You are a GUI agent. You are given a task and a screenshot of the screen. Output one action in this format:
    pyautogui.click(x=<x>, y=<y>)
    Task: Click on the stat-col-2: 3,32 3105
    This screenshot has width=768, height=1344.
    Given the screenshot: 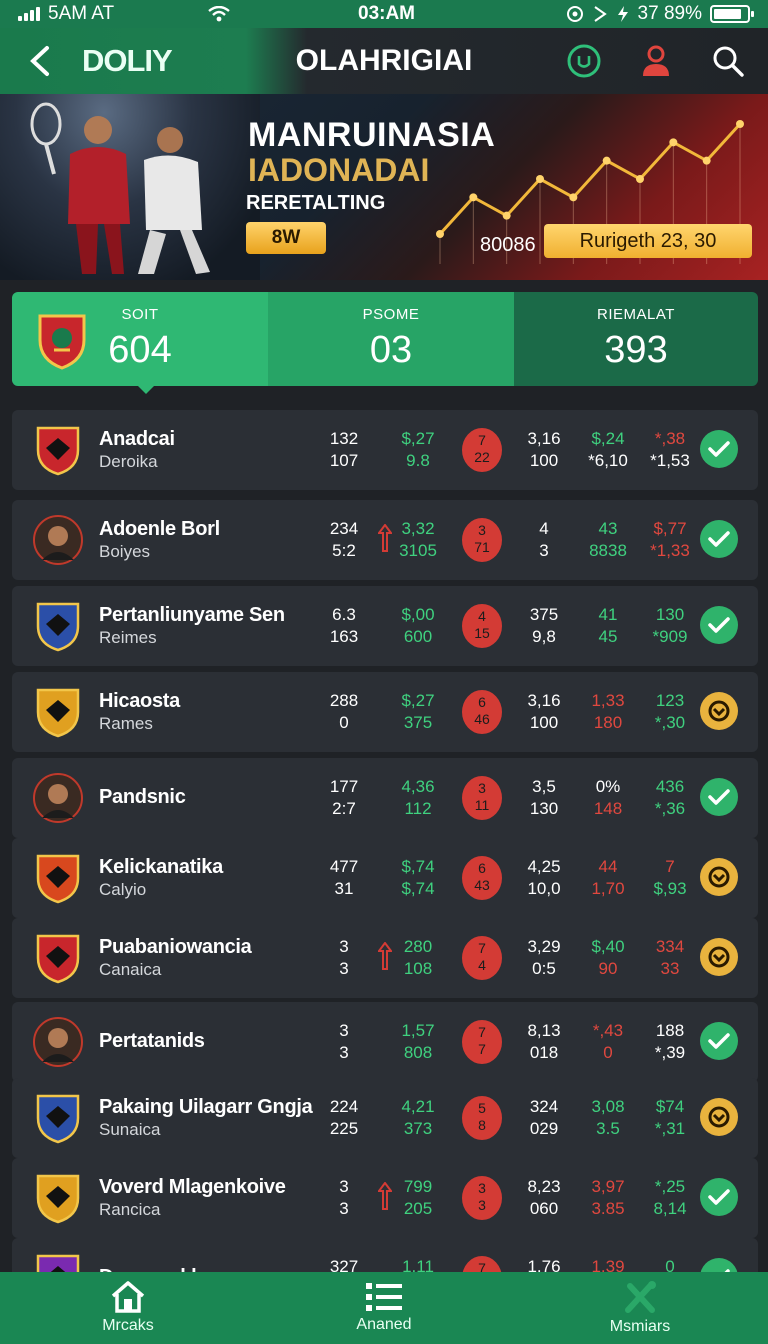 What is the action you would take?
    pyautogui.click(x=418, y=539)
    